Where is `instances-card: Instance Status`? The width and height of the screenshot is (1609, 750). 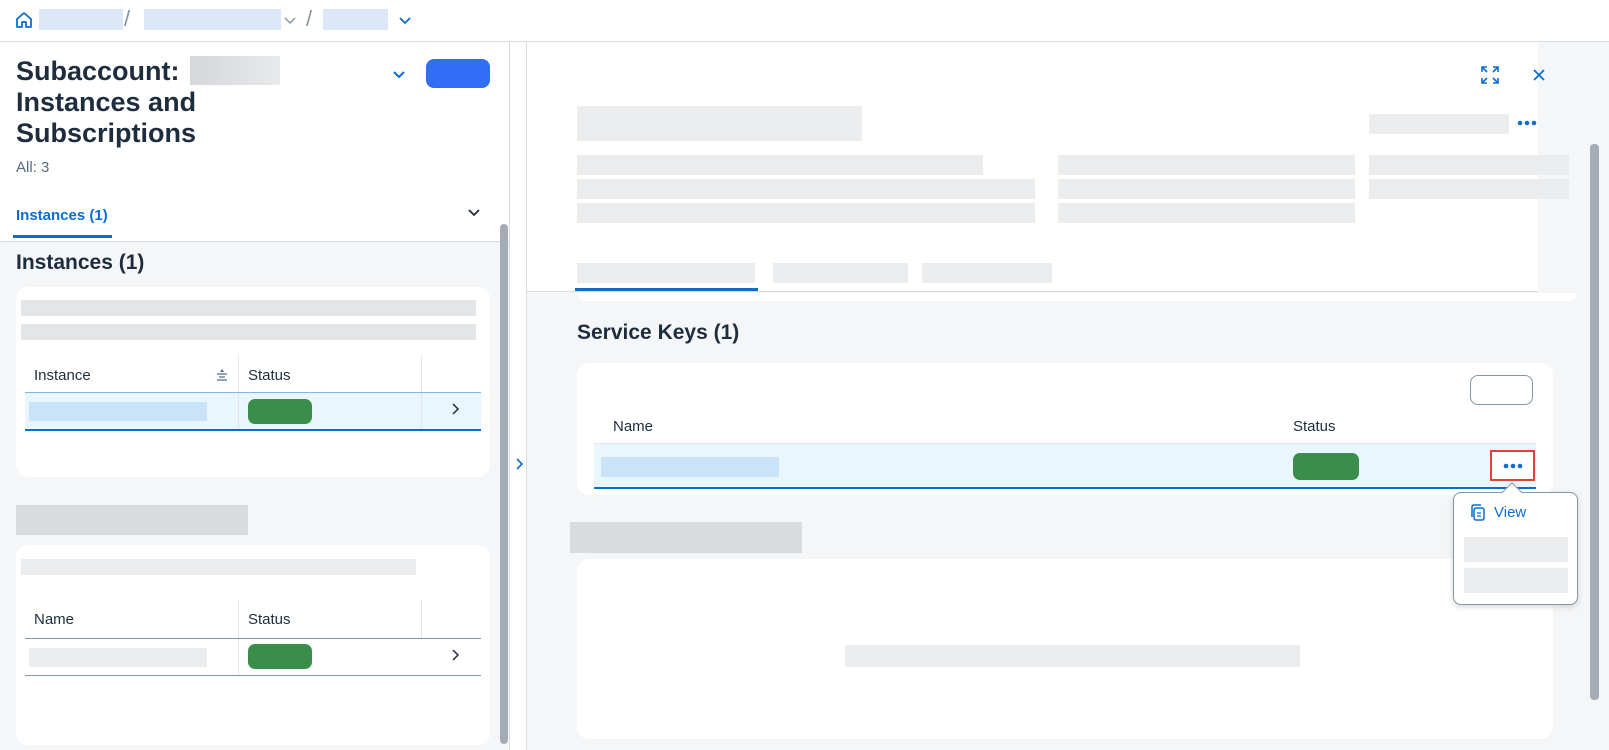
instances-card: Instance Status is located at coordinates (253, 382).